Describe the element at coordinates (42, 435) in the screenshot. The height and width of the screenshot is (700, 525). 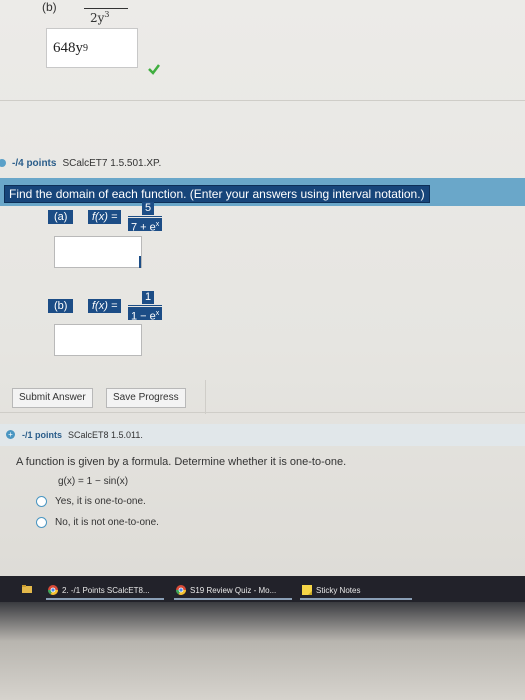
I see `question-points: -/1 points` at that location.